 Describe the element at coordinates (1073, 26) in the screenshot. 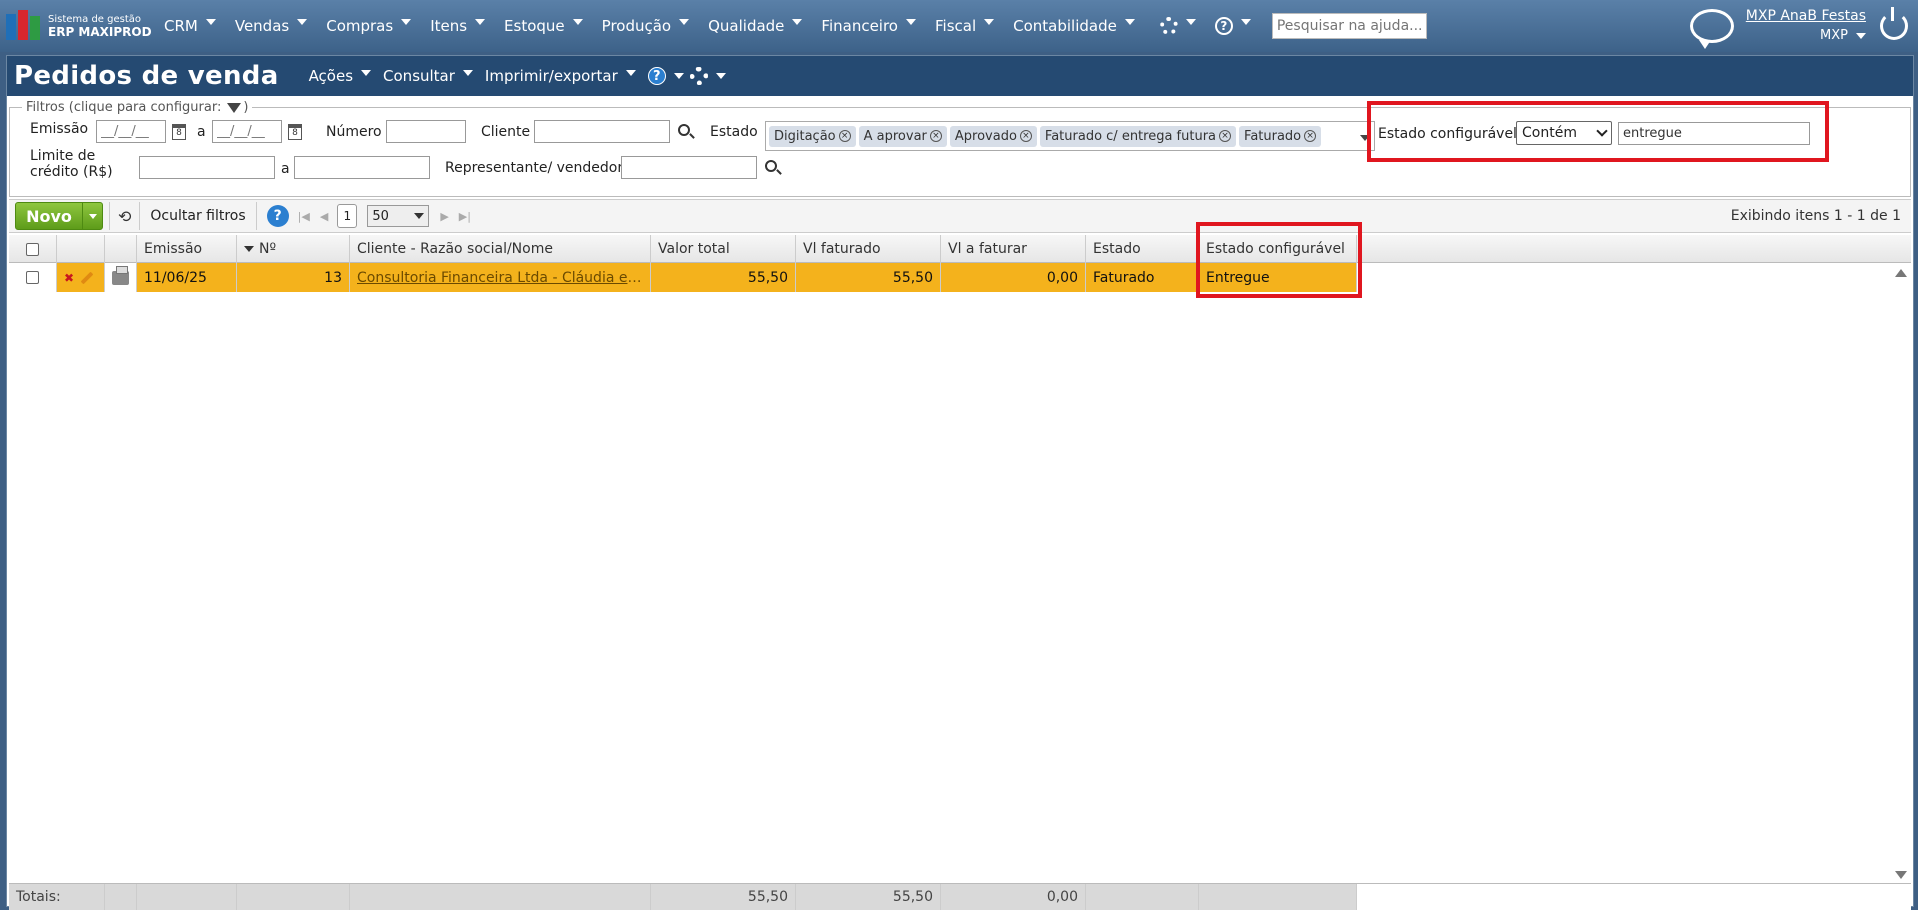

I see `menu-contabilidade: Contabilidade` at that location.